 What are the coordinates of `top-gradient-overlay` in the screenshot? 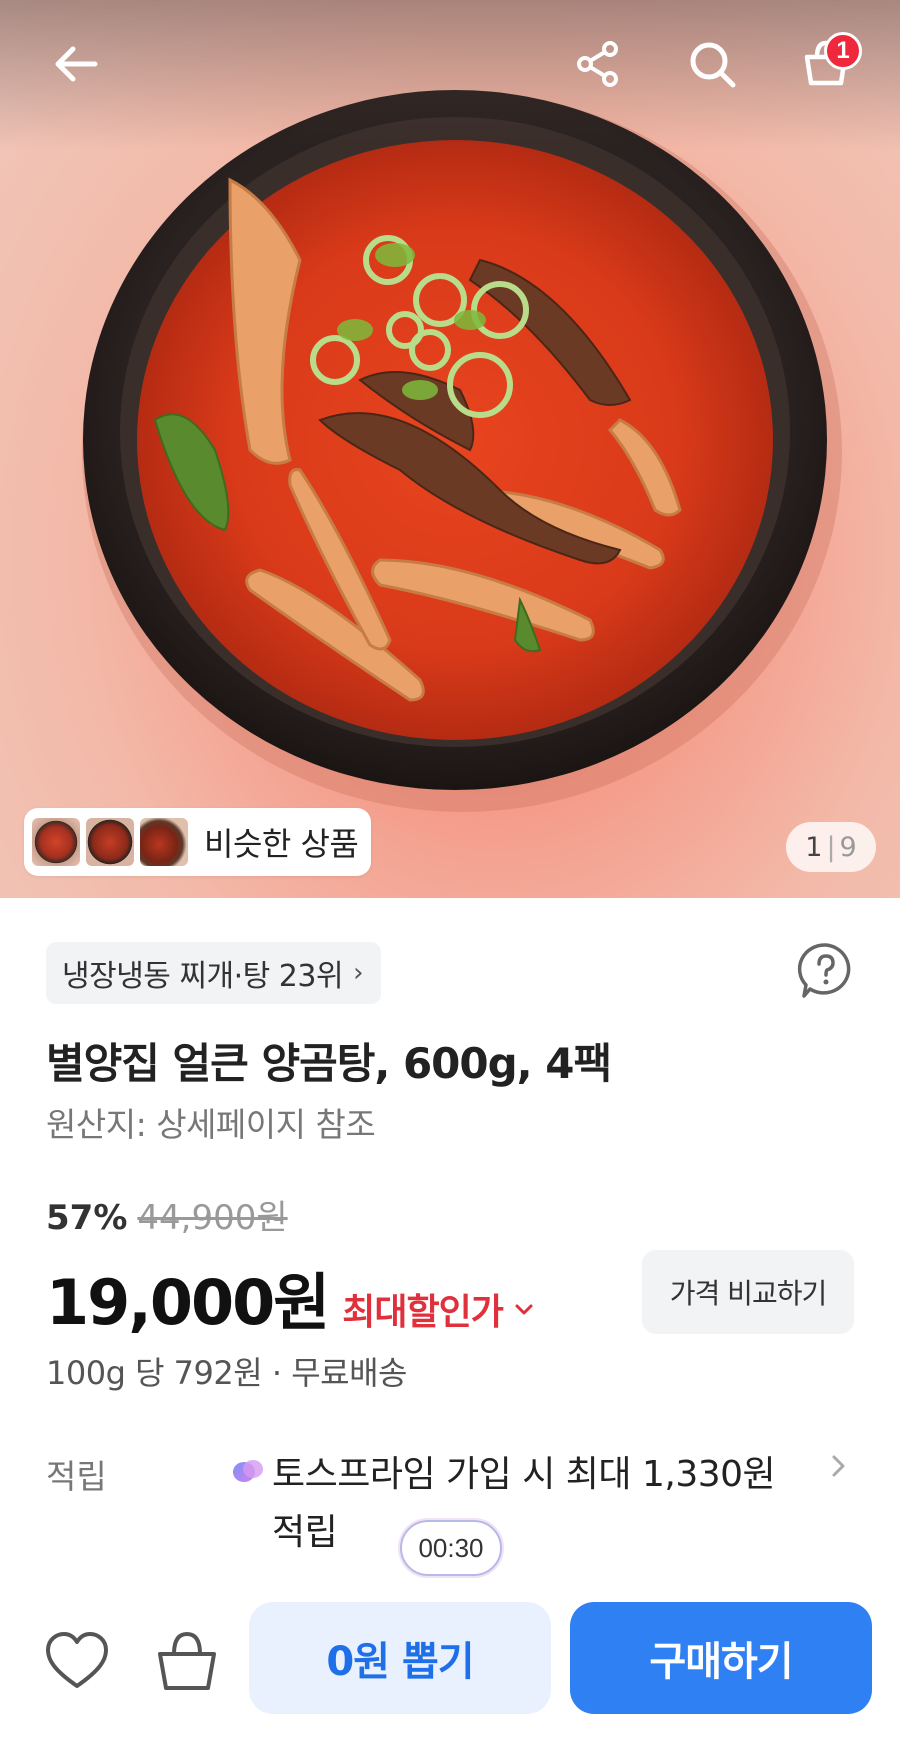 It's located at (450, 75).